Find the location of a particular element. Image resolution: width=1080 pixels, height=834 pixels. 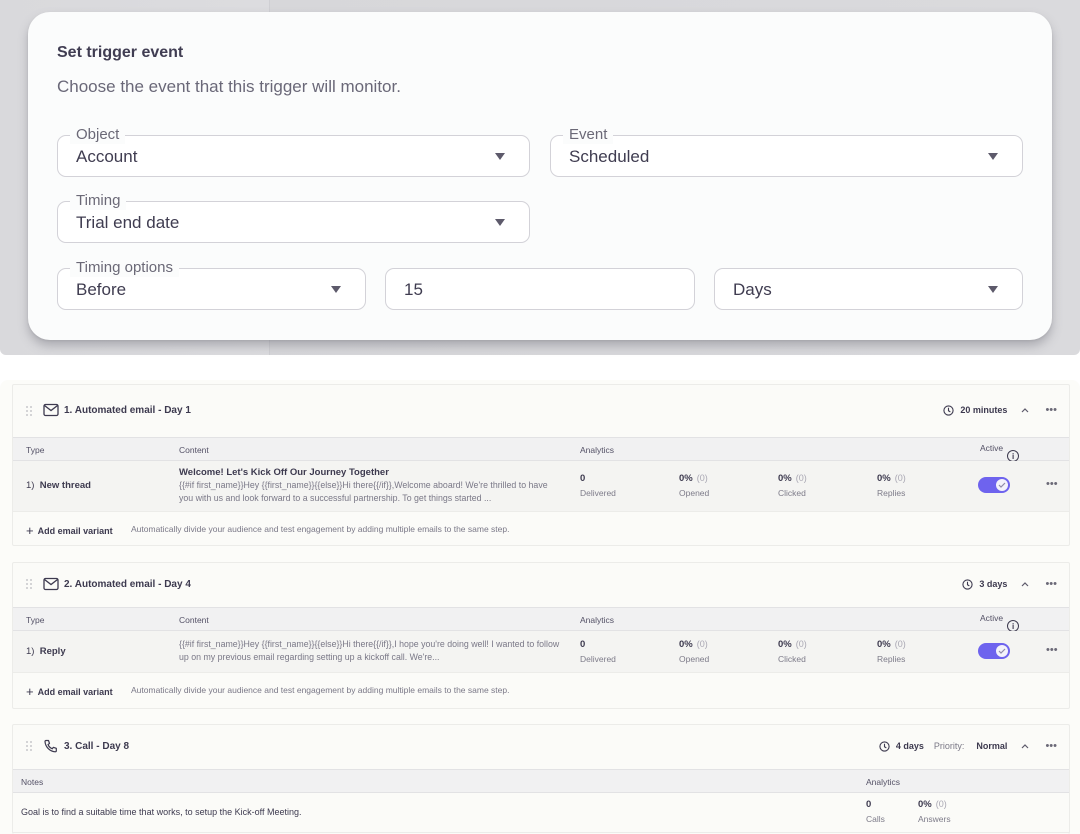

priority-value: Normal is located at coordinates (991, 746).